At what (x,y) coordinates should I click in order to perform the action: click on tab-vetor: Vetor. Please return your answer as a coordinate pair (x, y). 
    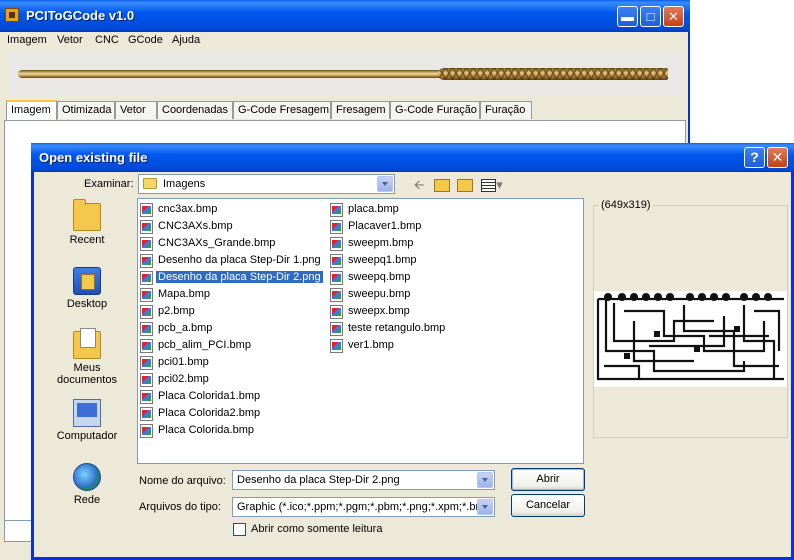
    Looking at the image, I should click on (136, 110).